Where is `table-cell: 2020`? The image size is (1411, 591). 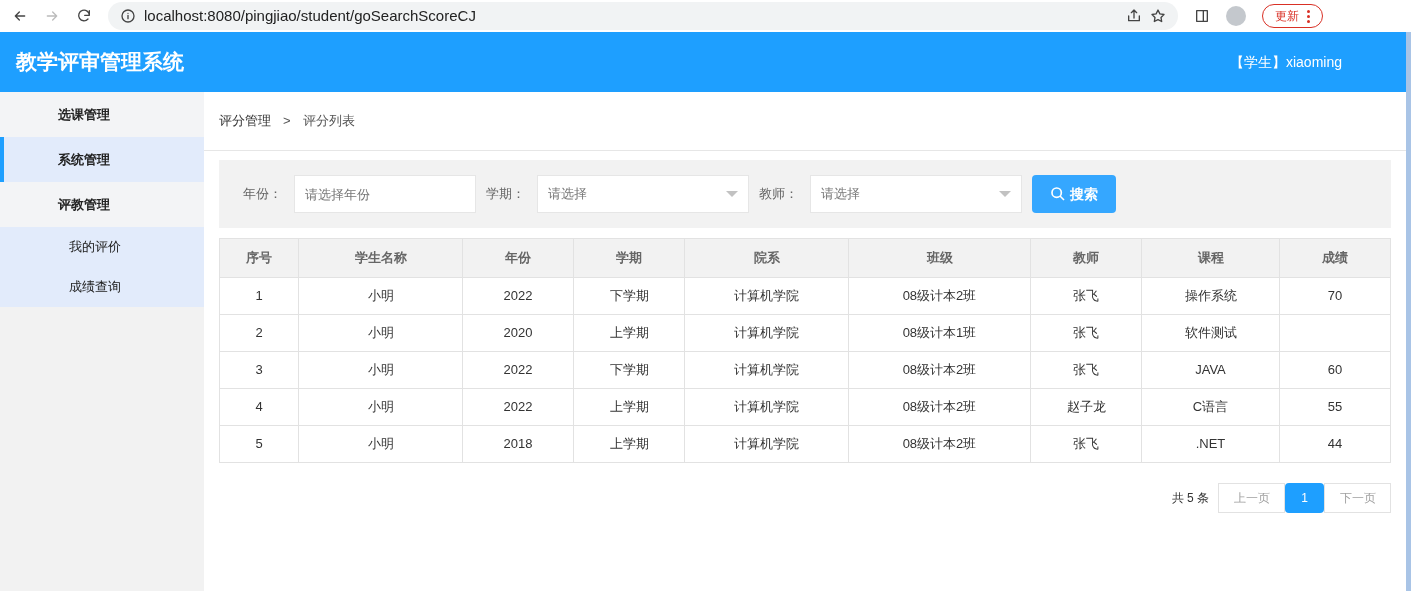 table-cell: 2020 is located at coordinates (518, 333).